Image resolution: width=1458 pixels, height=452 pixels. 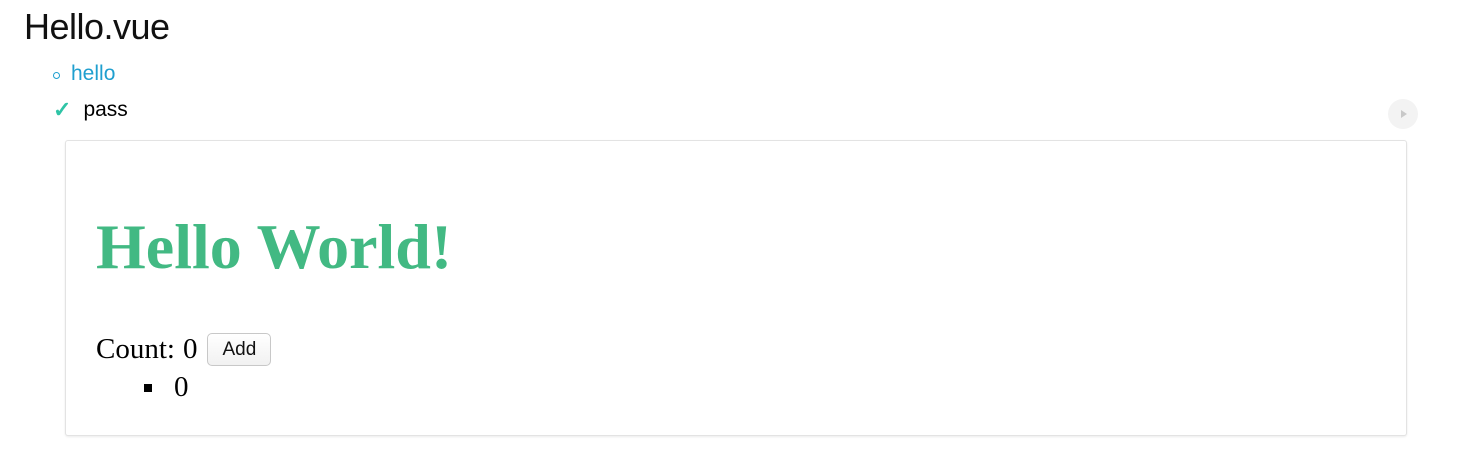 What do you see at coordinates (190, 349) in the screenshot?
I see `count-value: 0` at bounding box center [190, 349].